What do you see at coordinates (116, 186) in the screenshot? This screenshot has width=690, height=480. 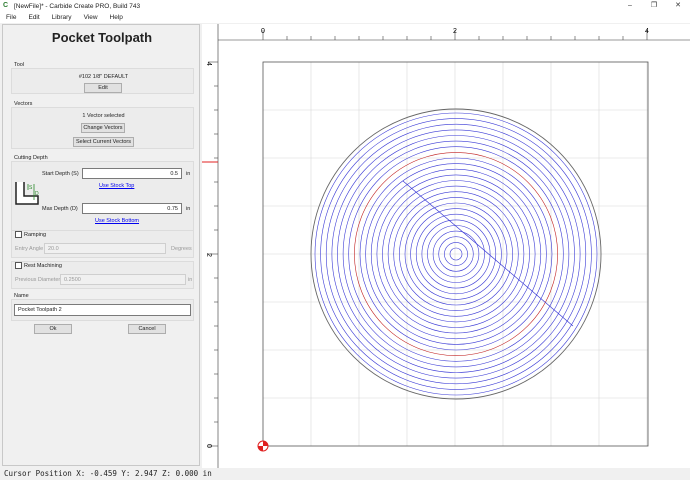 I see `use-stock-top-link: Use Stock Top` at bounding box center [116, 186].